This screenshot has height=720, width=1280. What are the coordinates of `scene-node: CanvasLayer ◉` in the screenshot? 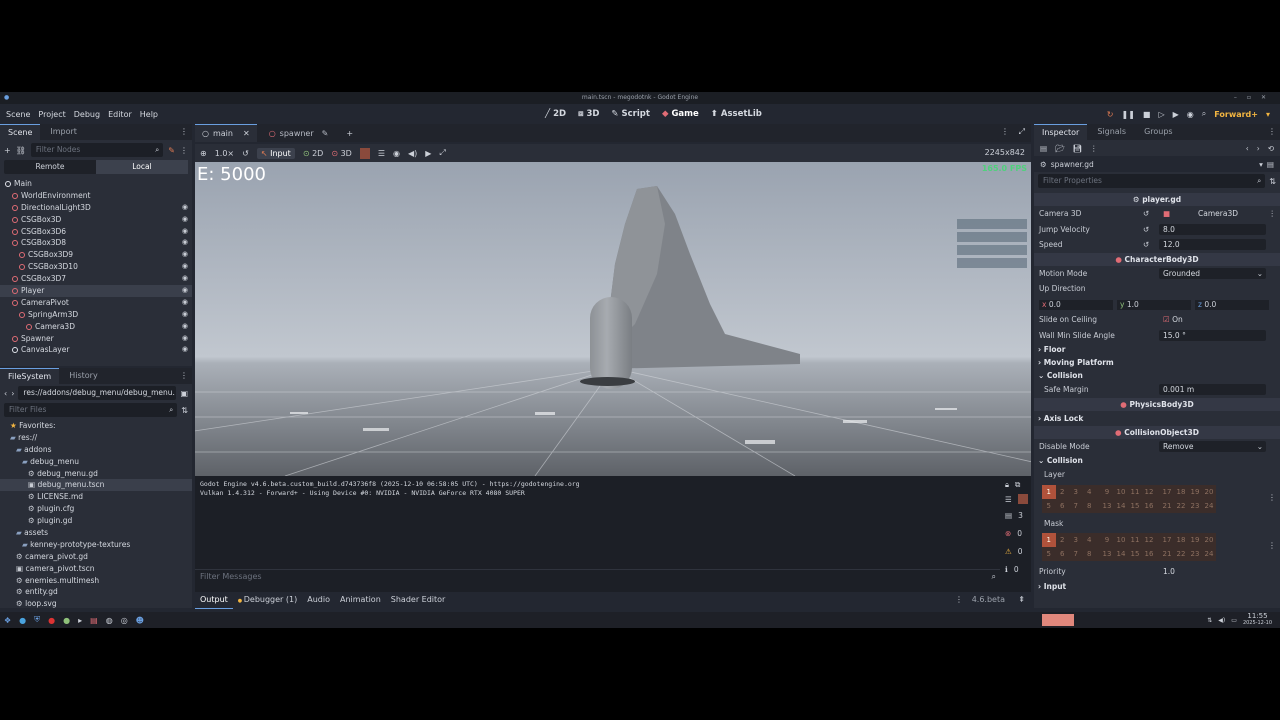 It's located at (96, 350).